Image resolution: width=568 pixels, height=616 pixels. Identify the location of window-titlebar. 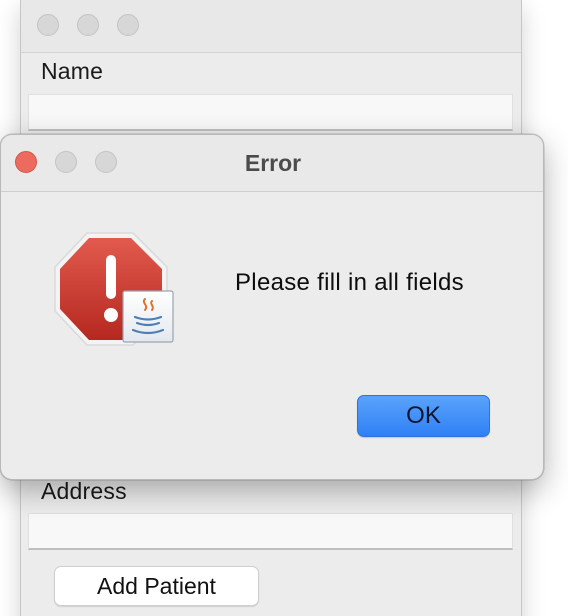
(271, 26).